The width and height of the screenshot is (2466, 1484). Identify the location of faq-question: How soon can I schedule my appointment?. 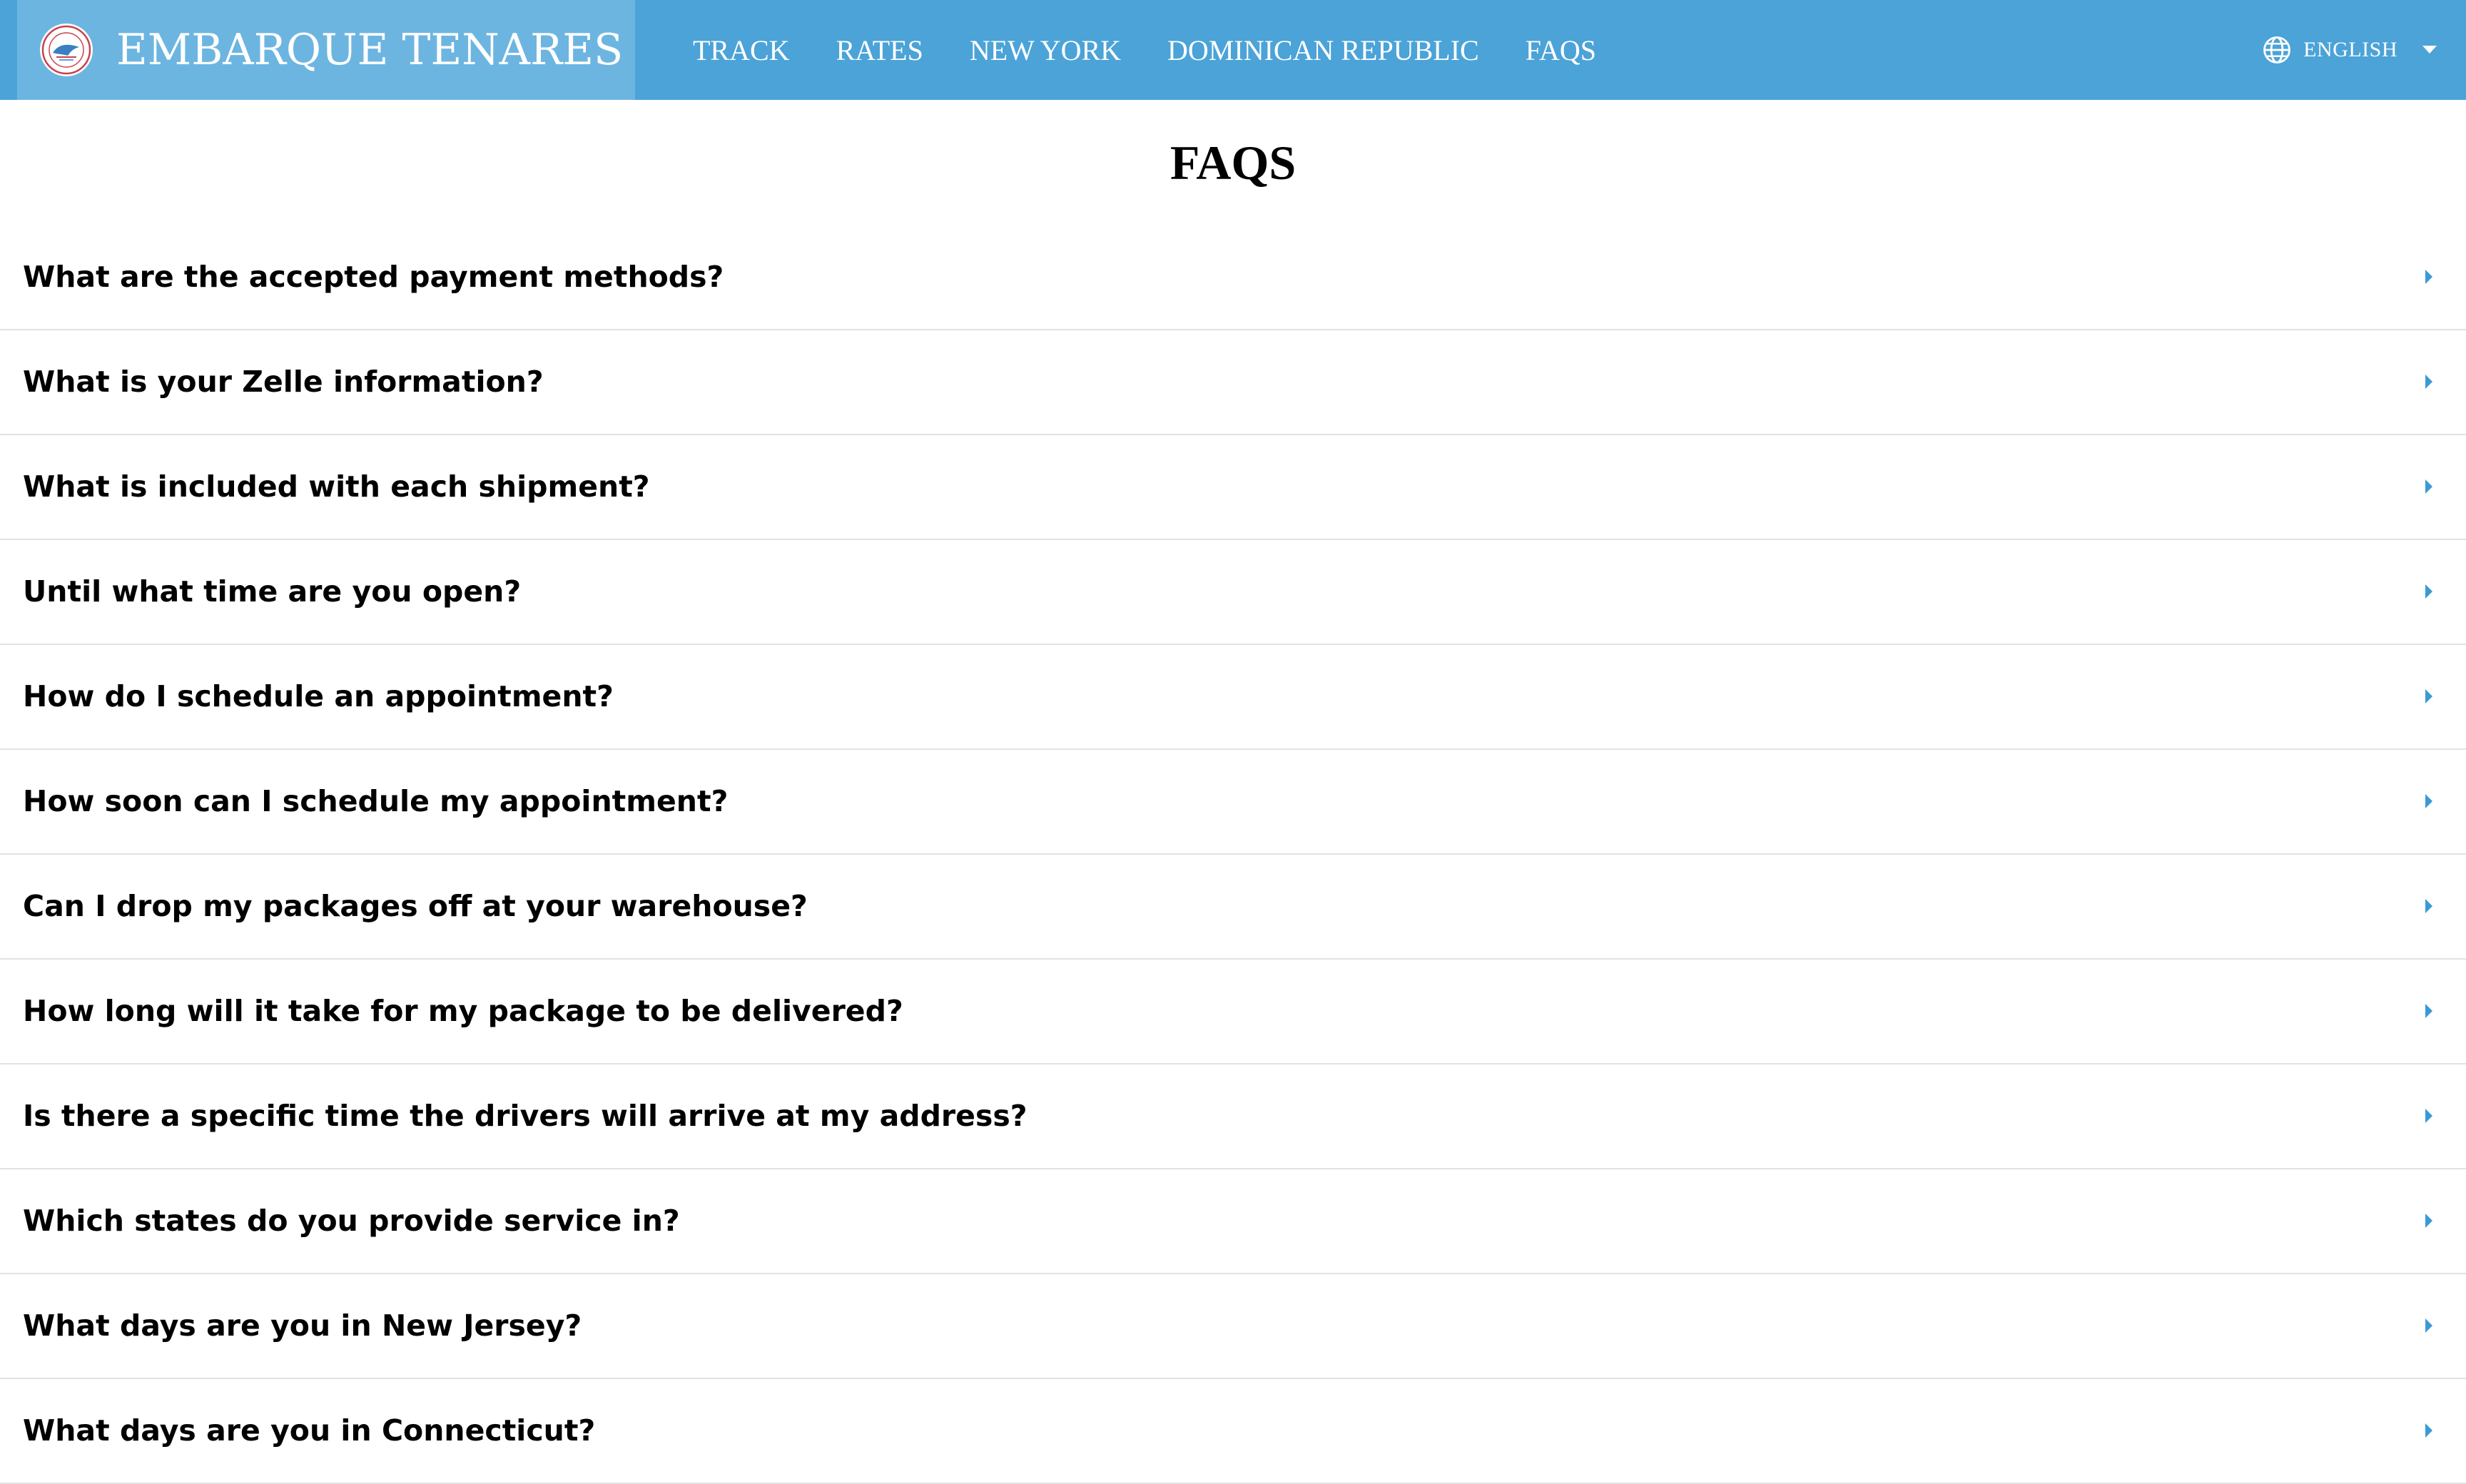
(376, 801).